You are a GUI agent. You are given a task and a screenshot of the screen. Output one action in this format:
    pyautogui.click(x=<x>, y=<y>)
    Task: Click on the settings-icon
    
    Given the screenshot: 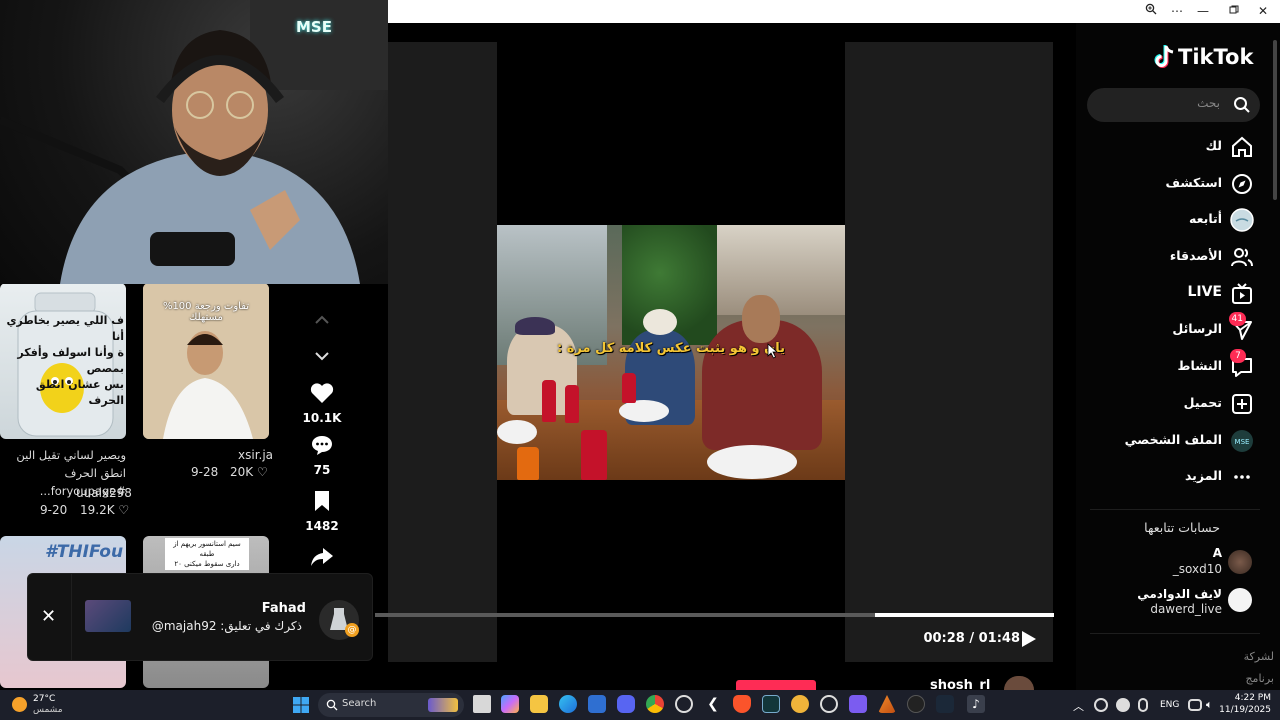 What is the action you would take?
    pyautogui.click(x=829, y=704)
    